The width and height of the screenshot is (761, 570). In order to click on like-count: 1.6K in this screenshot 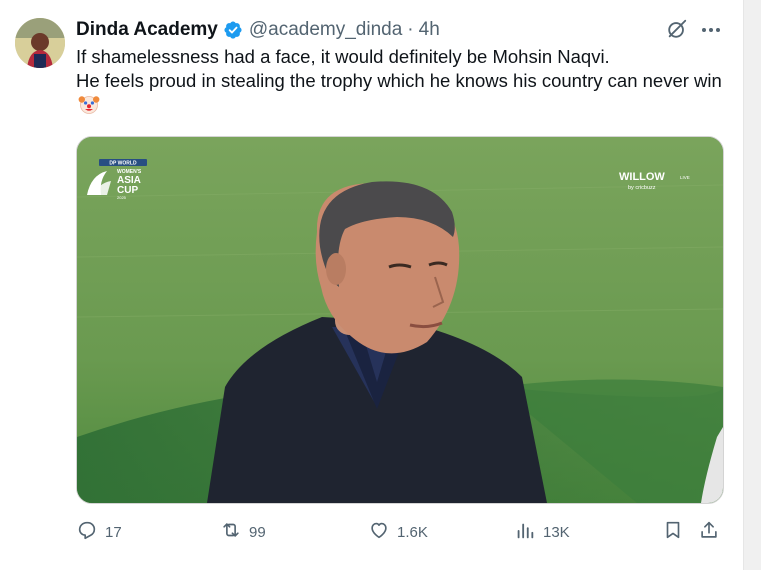, I will do `click(412, 532)`.